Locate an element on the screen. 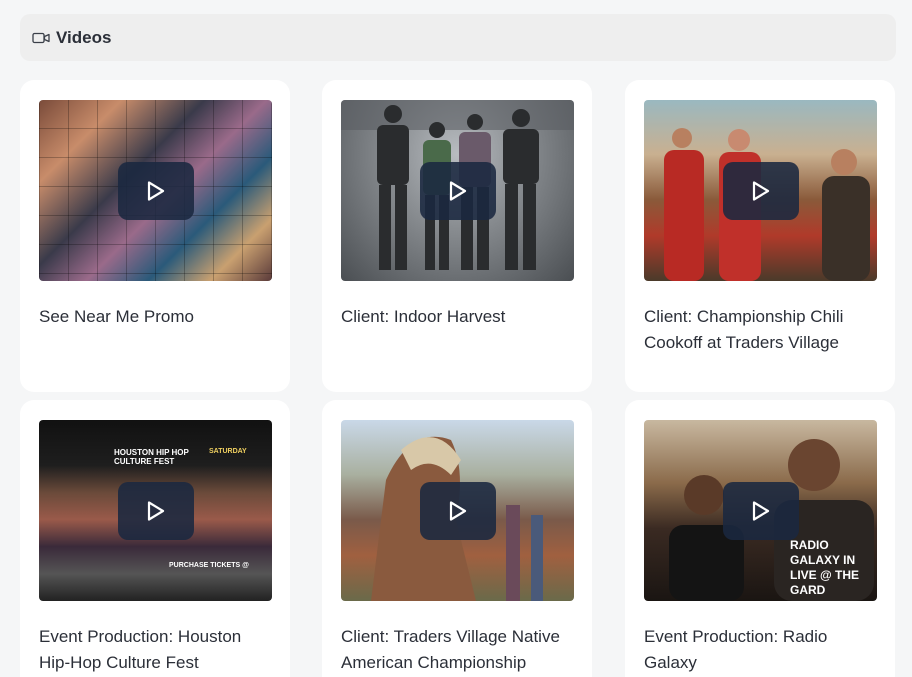 This screenshot has height=677, width=912. videos-section-header: Videos is located at coordinates (458, 37).